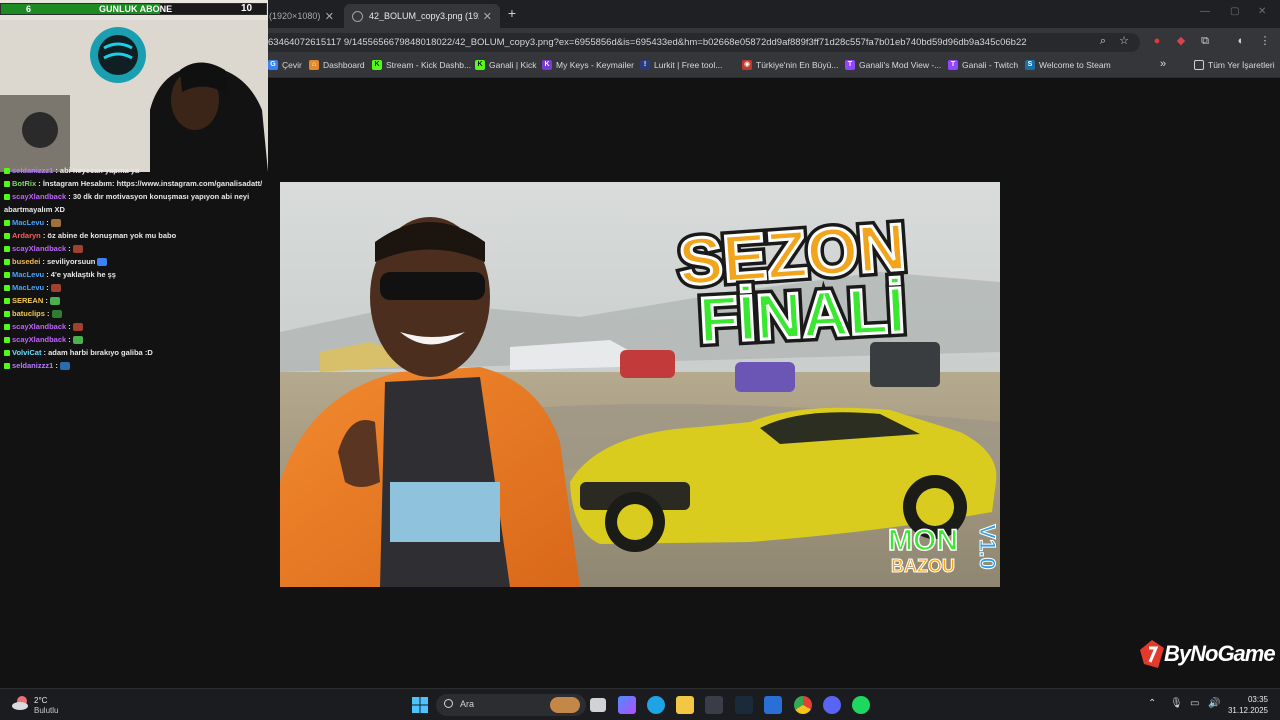 The height and width of the screenshot is (720, 1280). What do you see at coordinates (511, 705) in the screenshot?
I see `taskbar-search: Ara` at bounding box center [511, 705].